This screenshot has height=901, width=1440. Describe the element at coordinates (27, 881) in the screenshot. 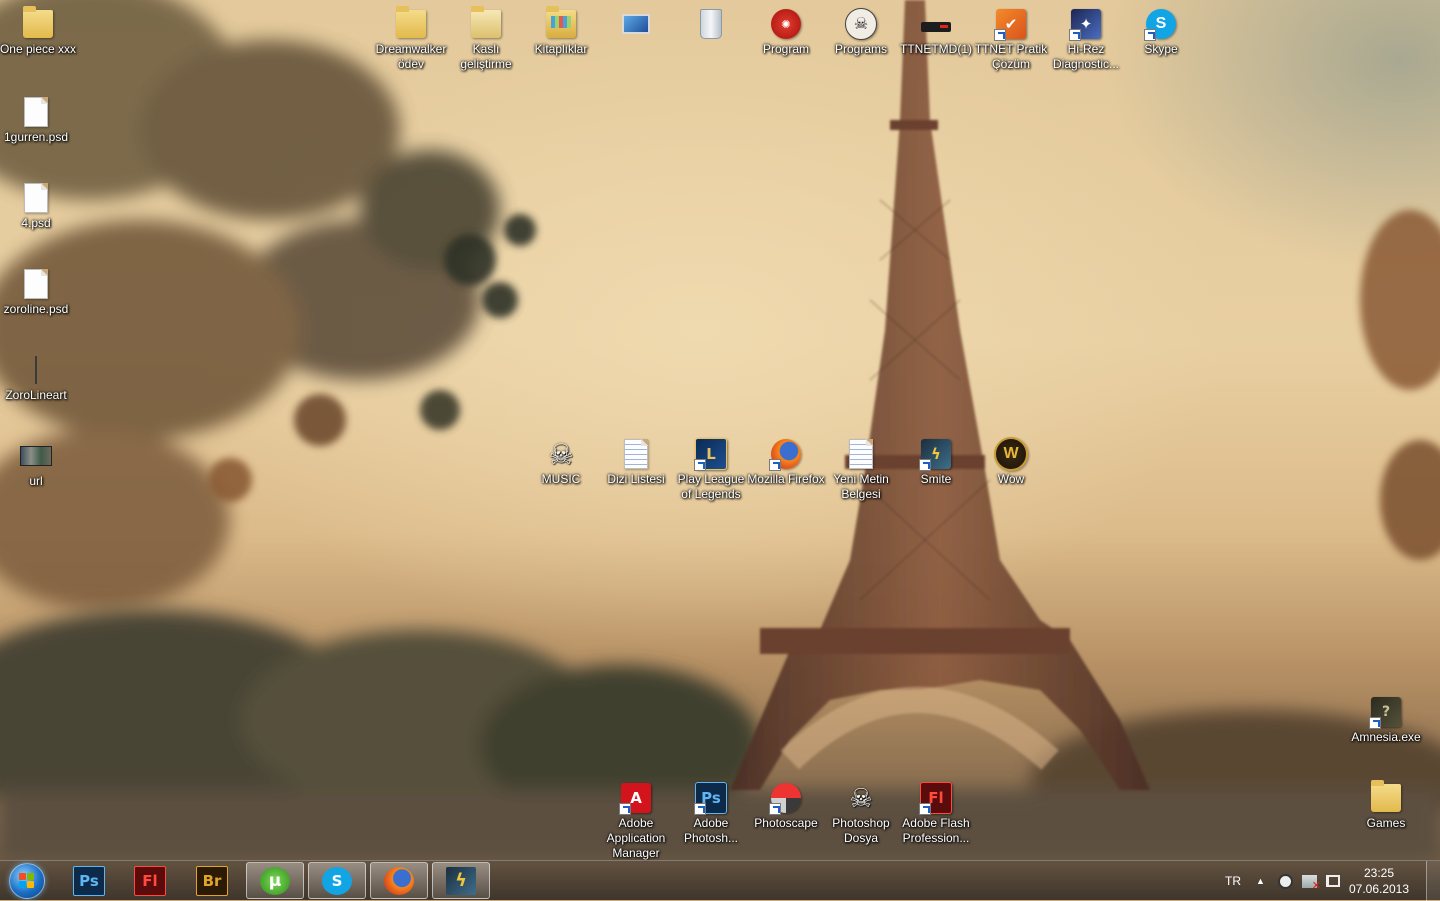

I see `start-button` at that location.